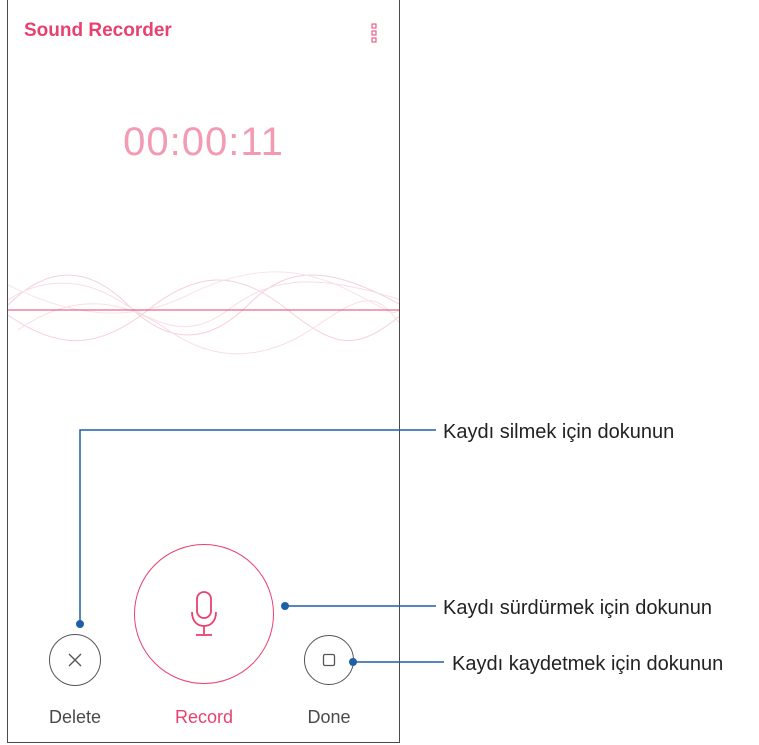 The width and height of the screenshot is (759, 745). Describe the element at coordinates (203, 313) in the screenshot. I see `waveform` at that location.